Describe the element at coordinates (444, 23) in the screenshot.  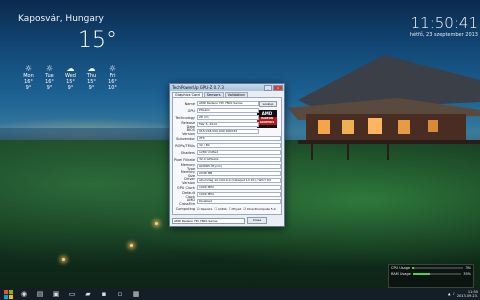
I see `clock-time: 11:50:41` at that location.